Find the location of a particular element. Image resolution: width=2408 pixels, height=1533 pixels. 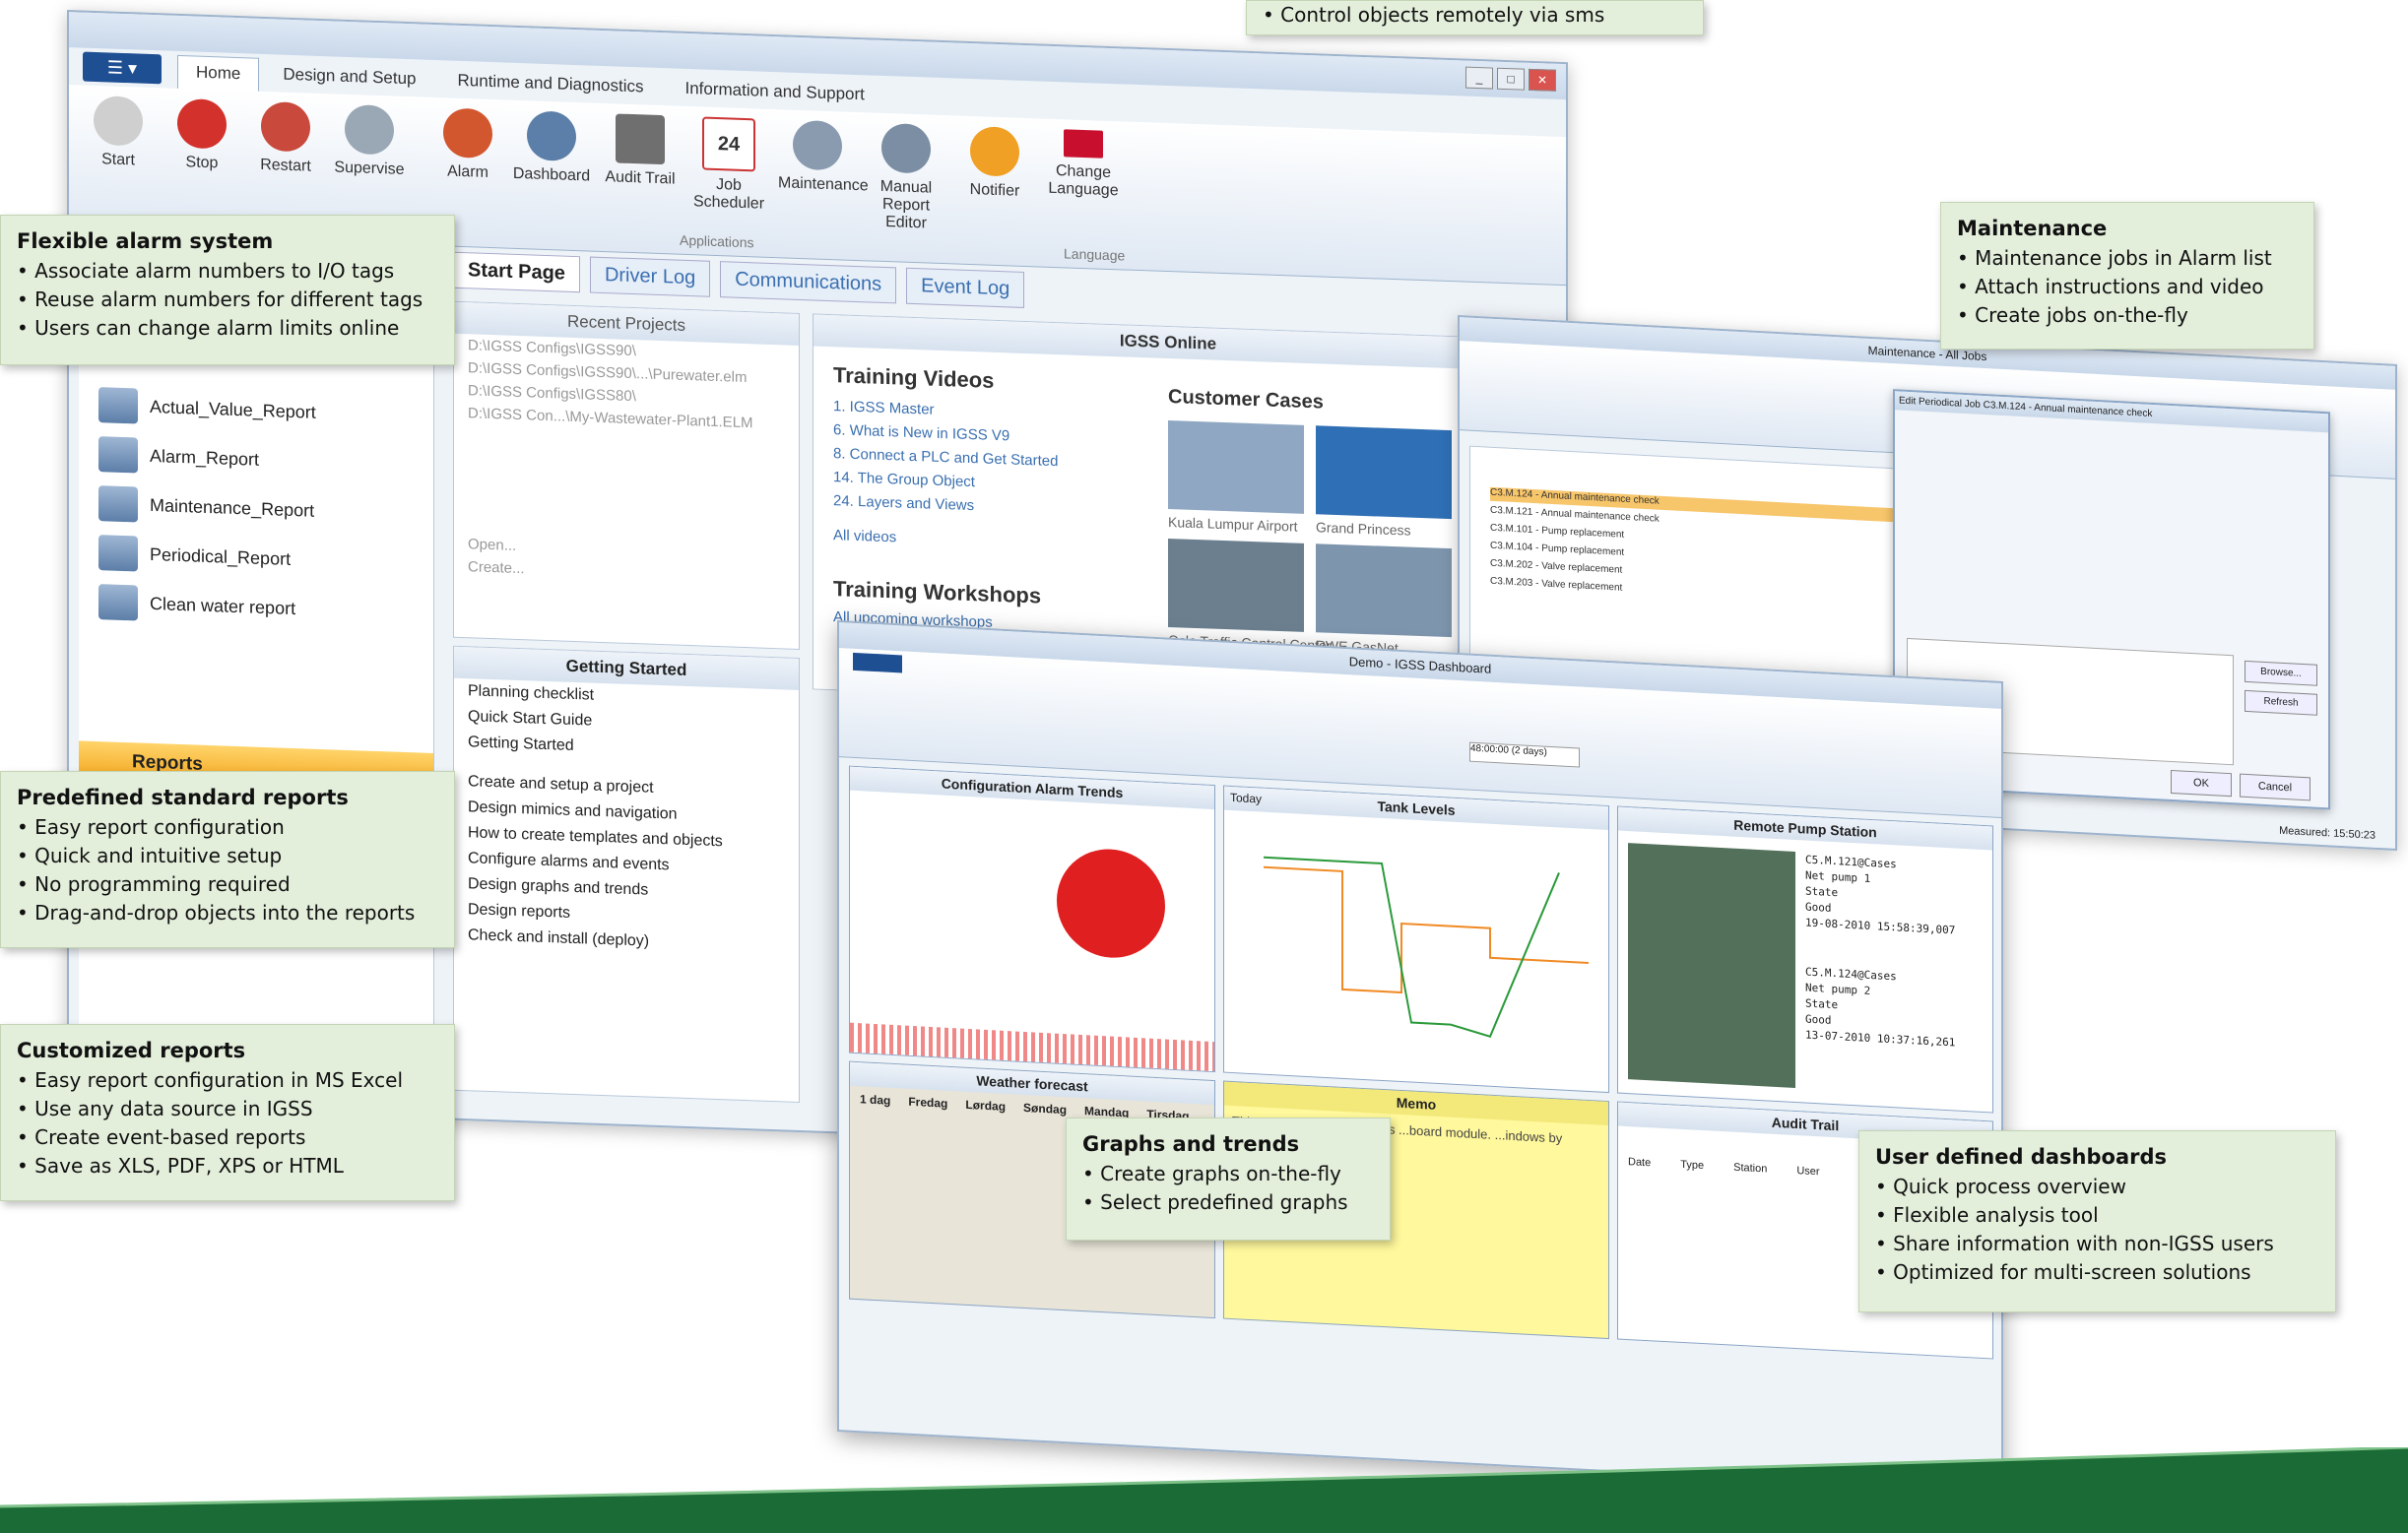

callout-title: Predefined standard reports is located at coordinates (183, 797).